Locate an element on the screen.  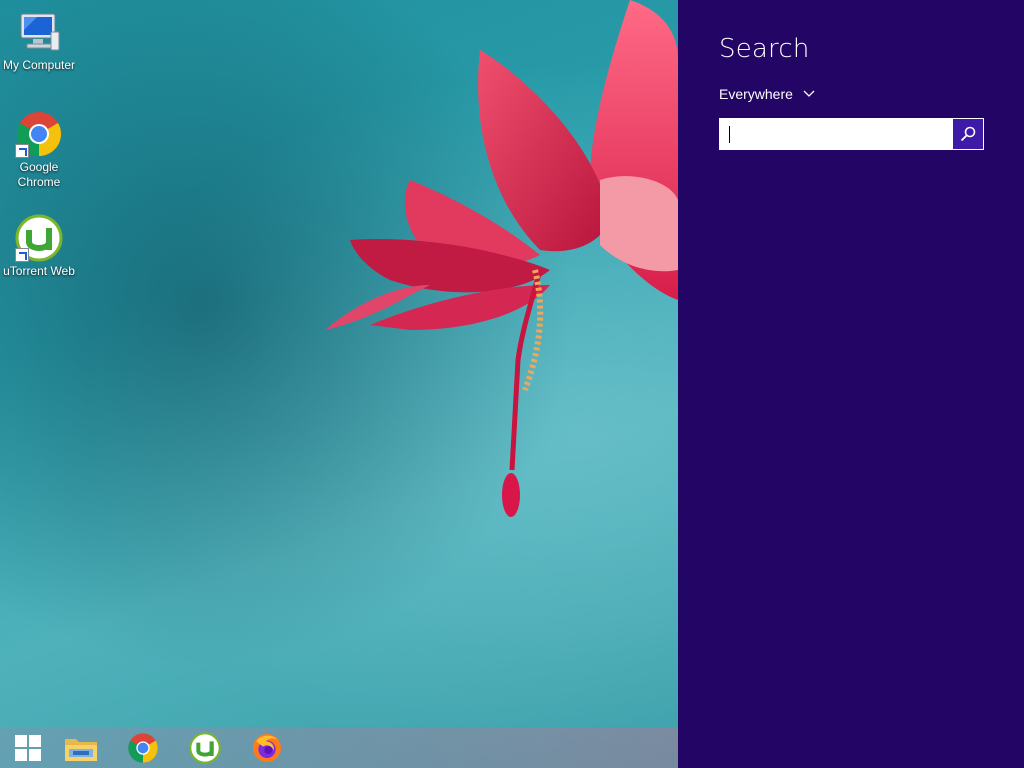
taskbar-file-explorer is located at coordinates (81, 748).